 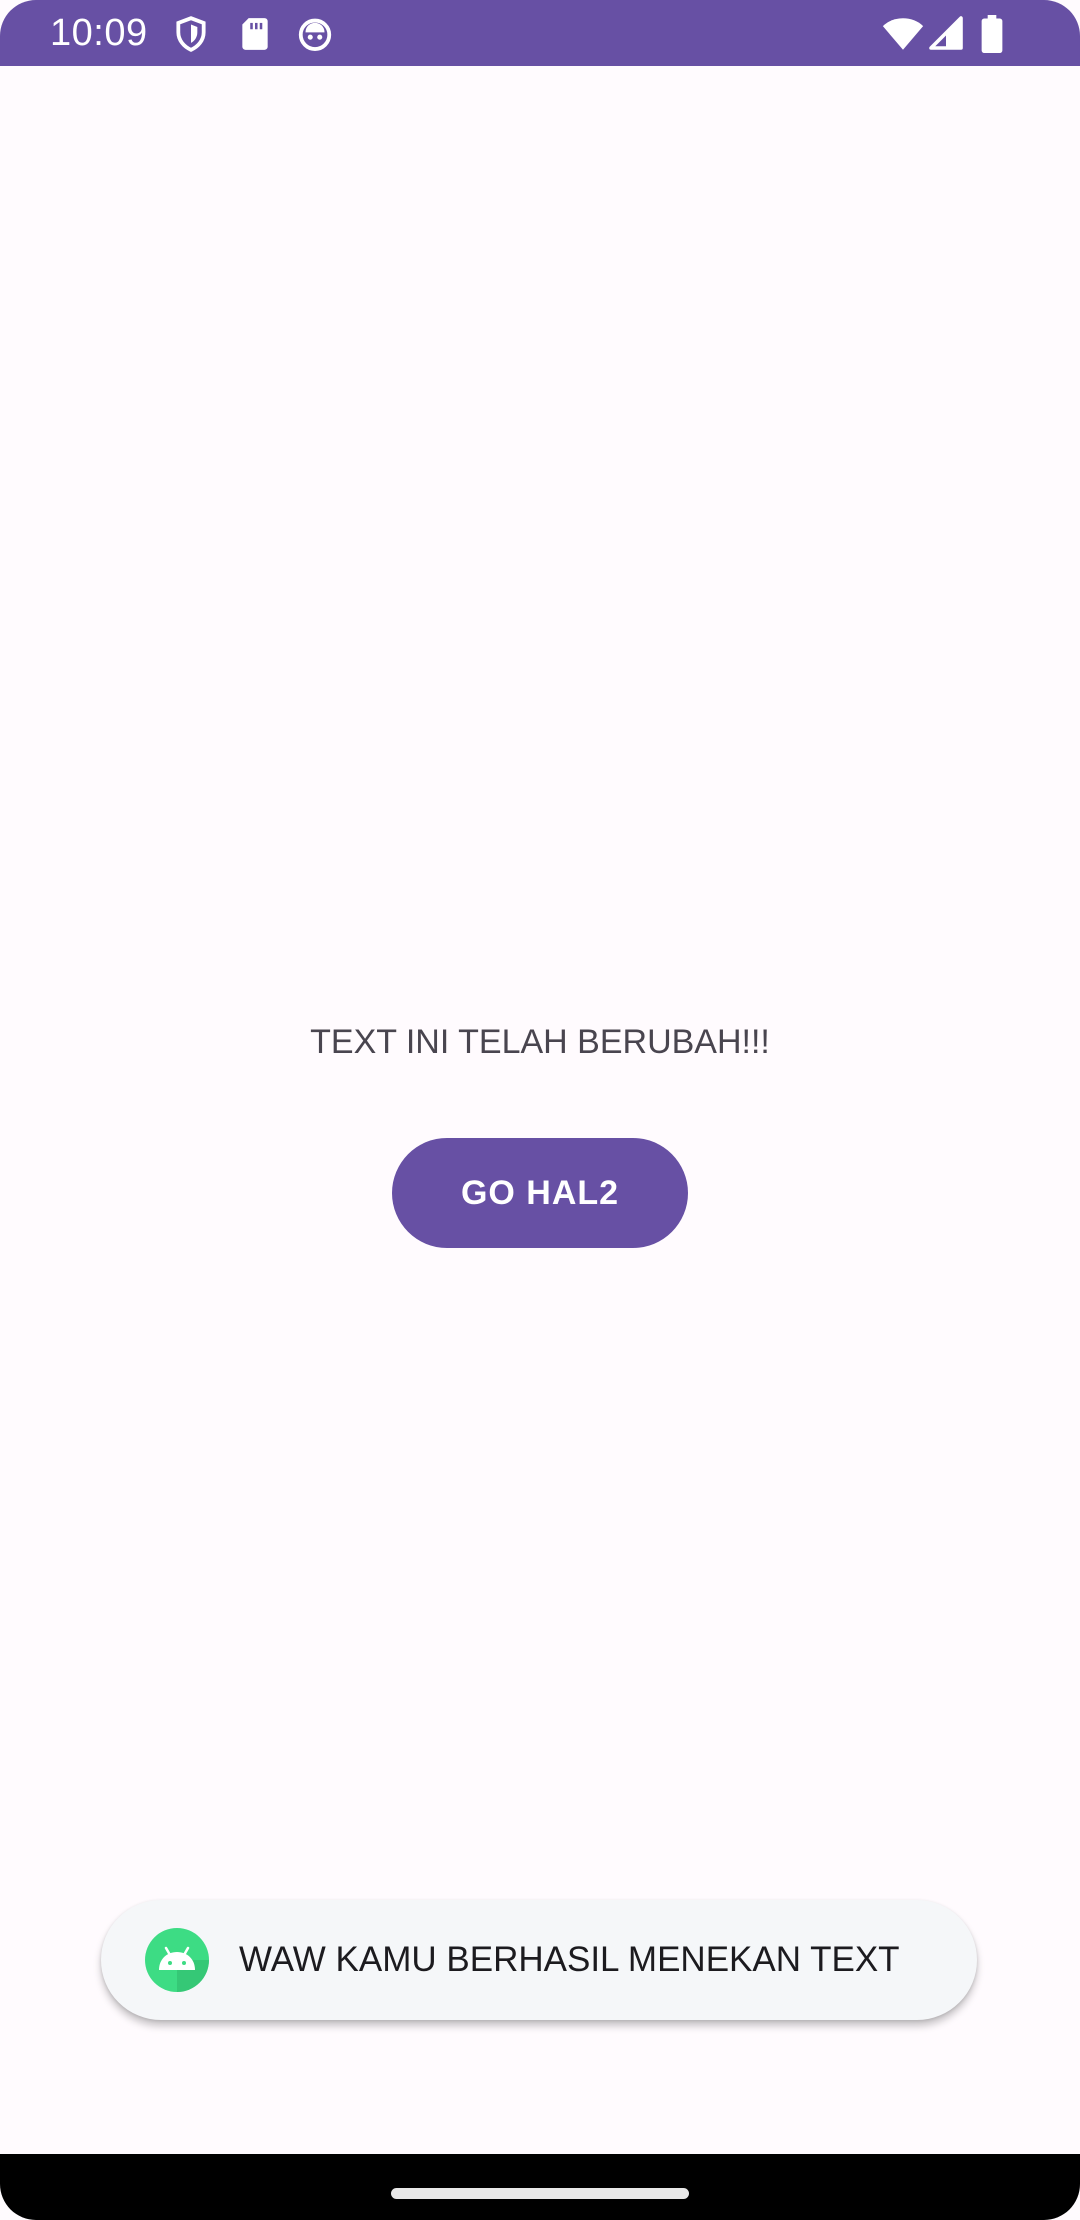 What do you see at coordinates (177, 1960) in the screenshot?
I see `android-app-icon` at bounding box center [177, 1960].